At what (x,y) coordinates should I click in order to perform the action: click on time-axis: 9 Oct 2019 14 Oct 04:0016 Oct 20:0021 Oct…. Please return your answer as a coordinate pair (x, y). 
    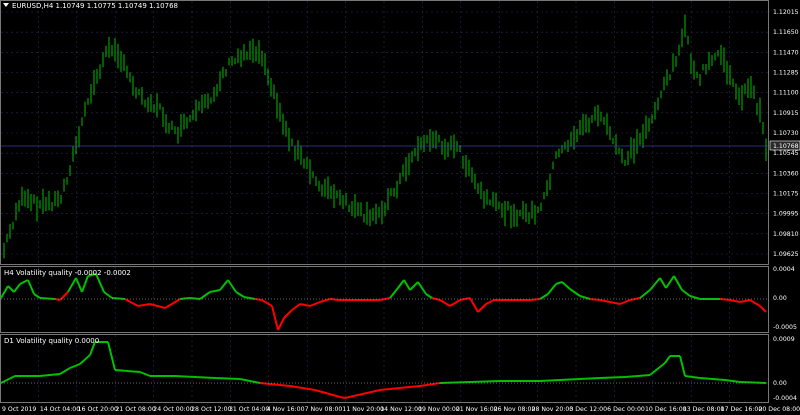
    Looking at the image, I should click on (401, 409).